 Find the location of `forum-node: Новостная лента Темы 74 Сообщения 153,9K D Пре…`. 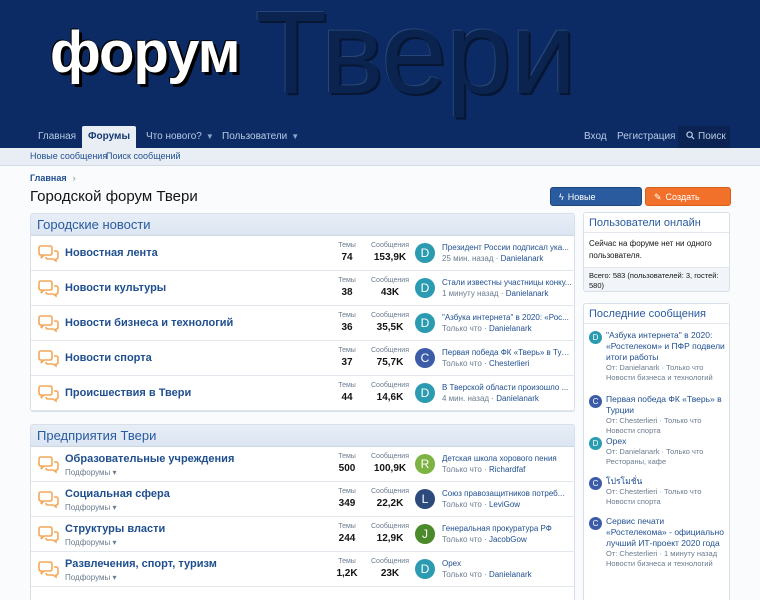

forum-node: Новостная лента Темы 74 Сообщения 153,9K D Пре… is located at coordinates (302, 253).